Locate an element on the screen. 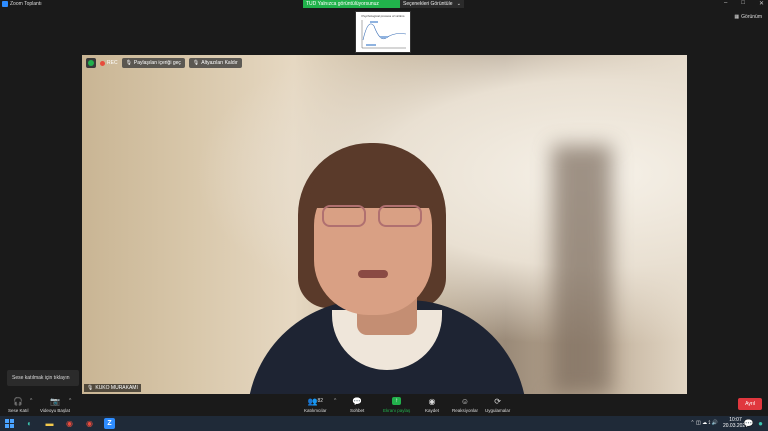  chevron-down-icon: ⌄ is located at coordinates (458, 4).